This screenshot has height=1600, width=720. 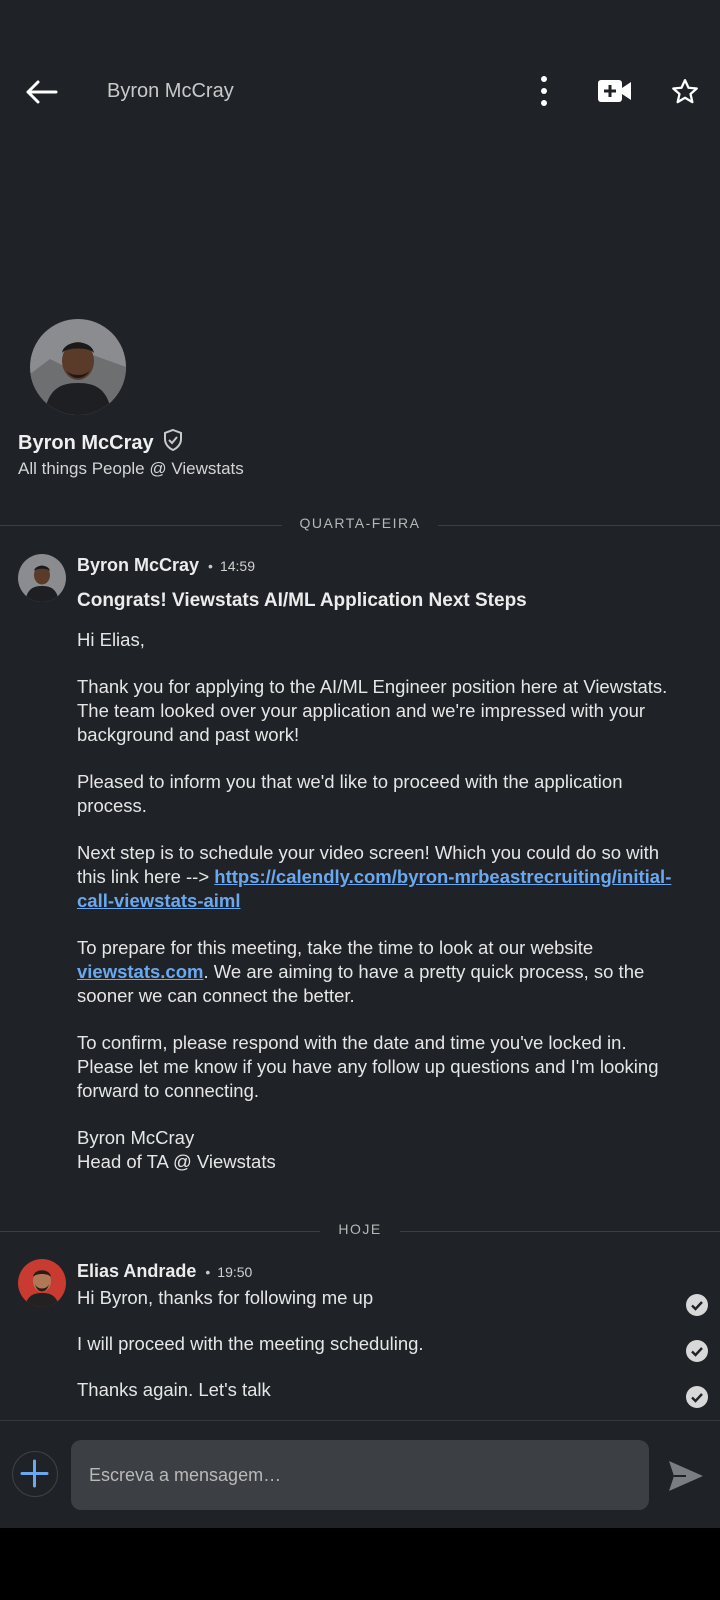 What do you see at coordinates (173, 443) in the screenshot?
I see `verified-shield-icon` at bounding box center [173, 443].